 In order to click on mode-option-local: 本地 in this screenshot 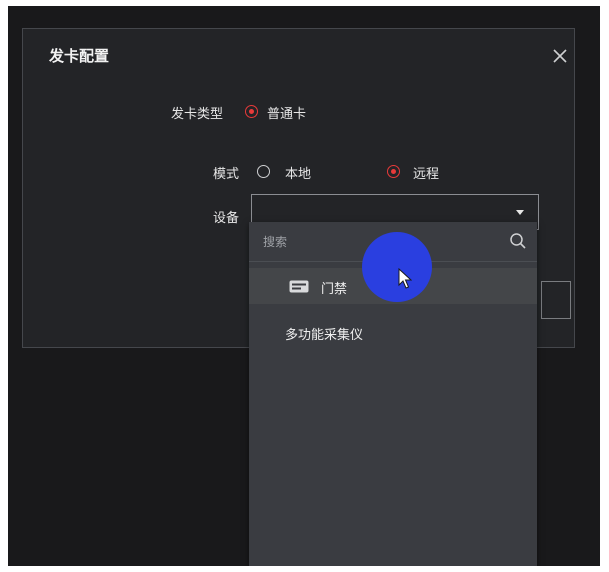, I will do `click(298, 172)`.